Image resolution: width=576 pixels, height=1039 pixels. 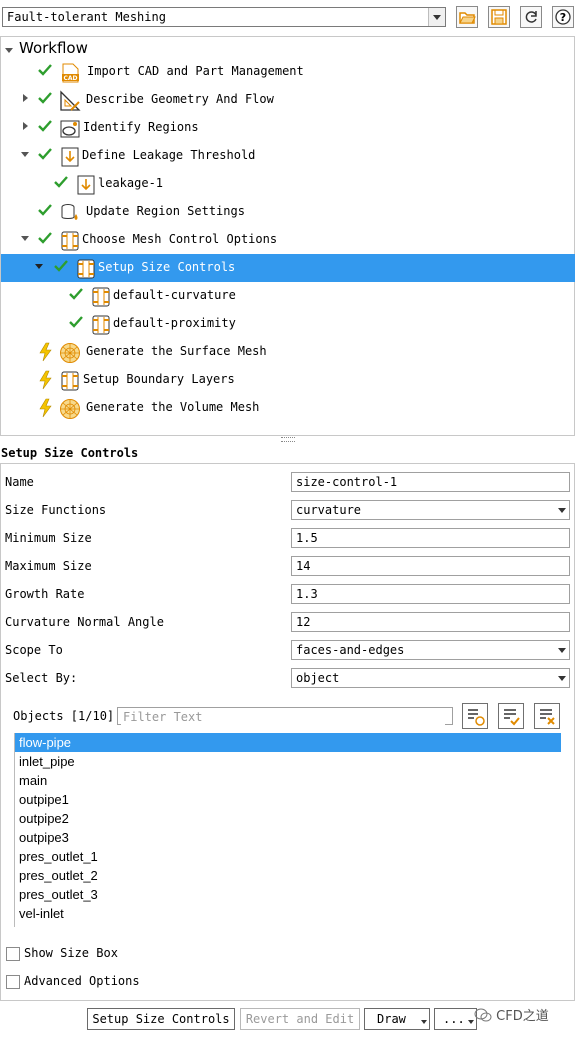 What do you see at coordinates (430, 594) in the screenshot?
I see `growth-rate-input: 1.3` at bounding box center [430, 594].